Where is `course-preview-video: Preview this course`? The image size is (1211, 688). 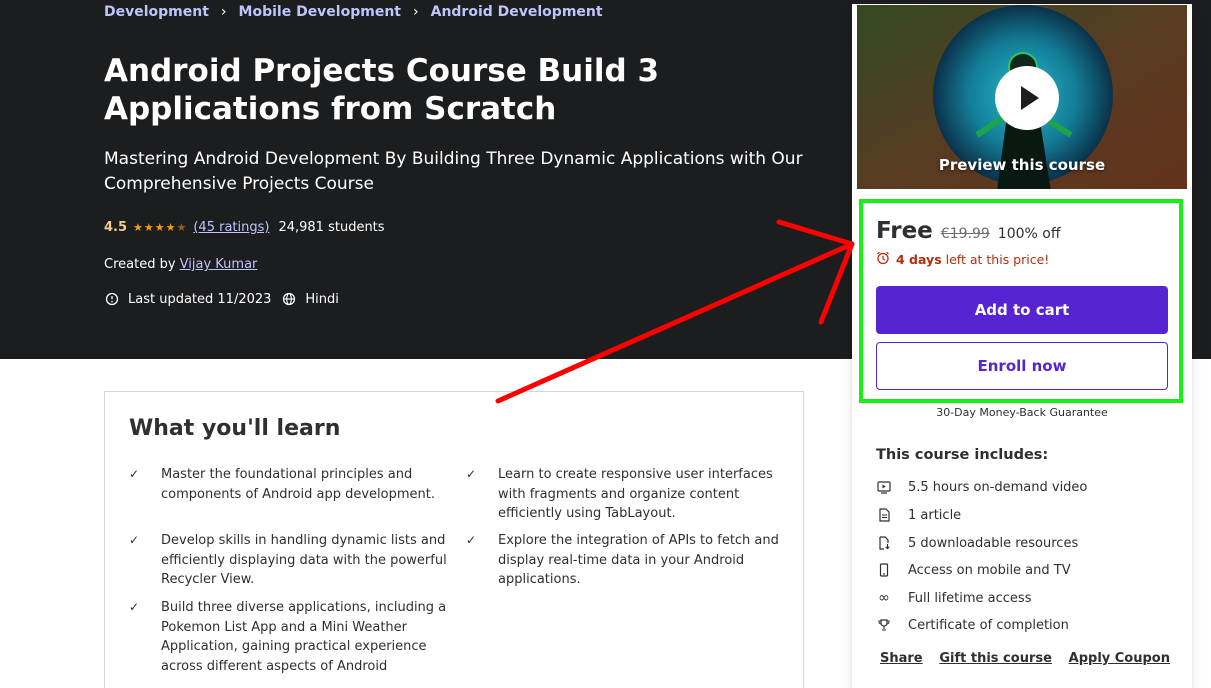
course-preview-video: Preview this course is located at coordinates (1022, 97).